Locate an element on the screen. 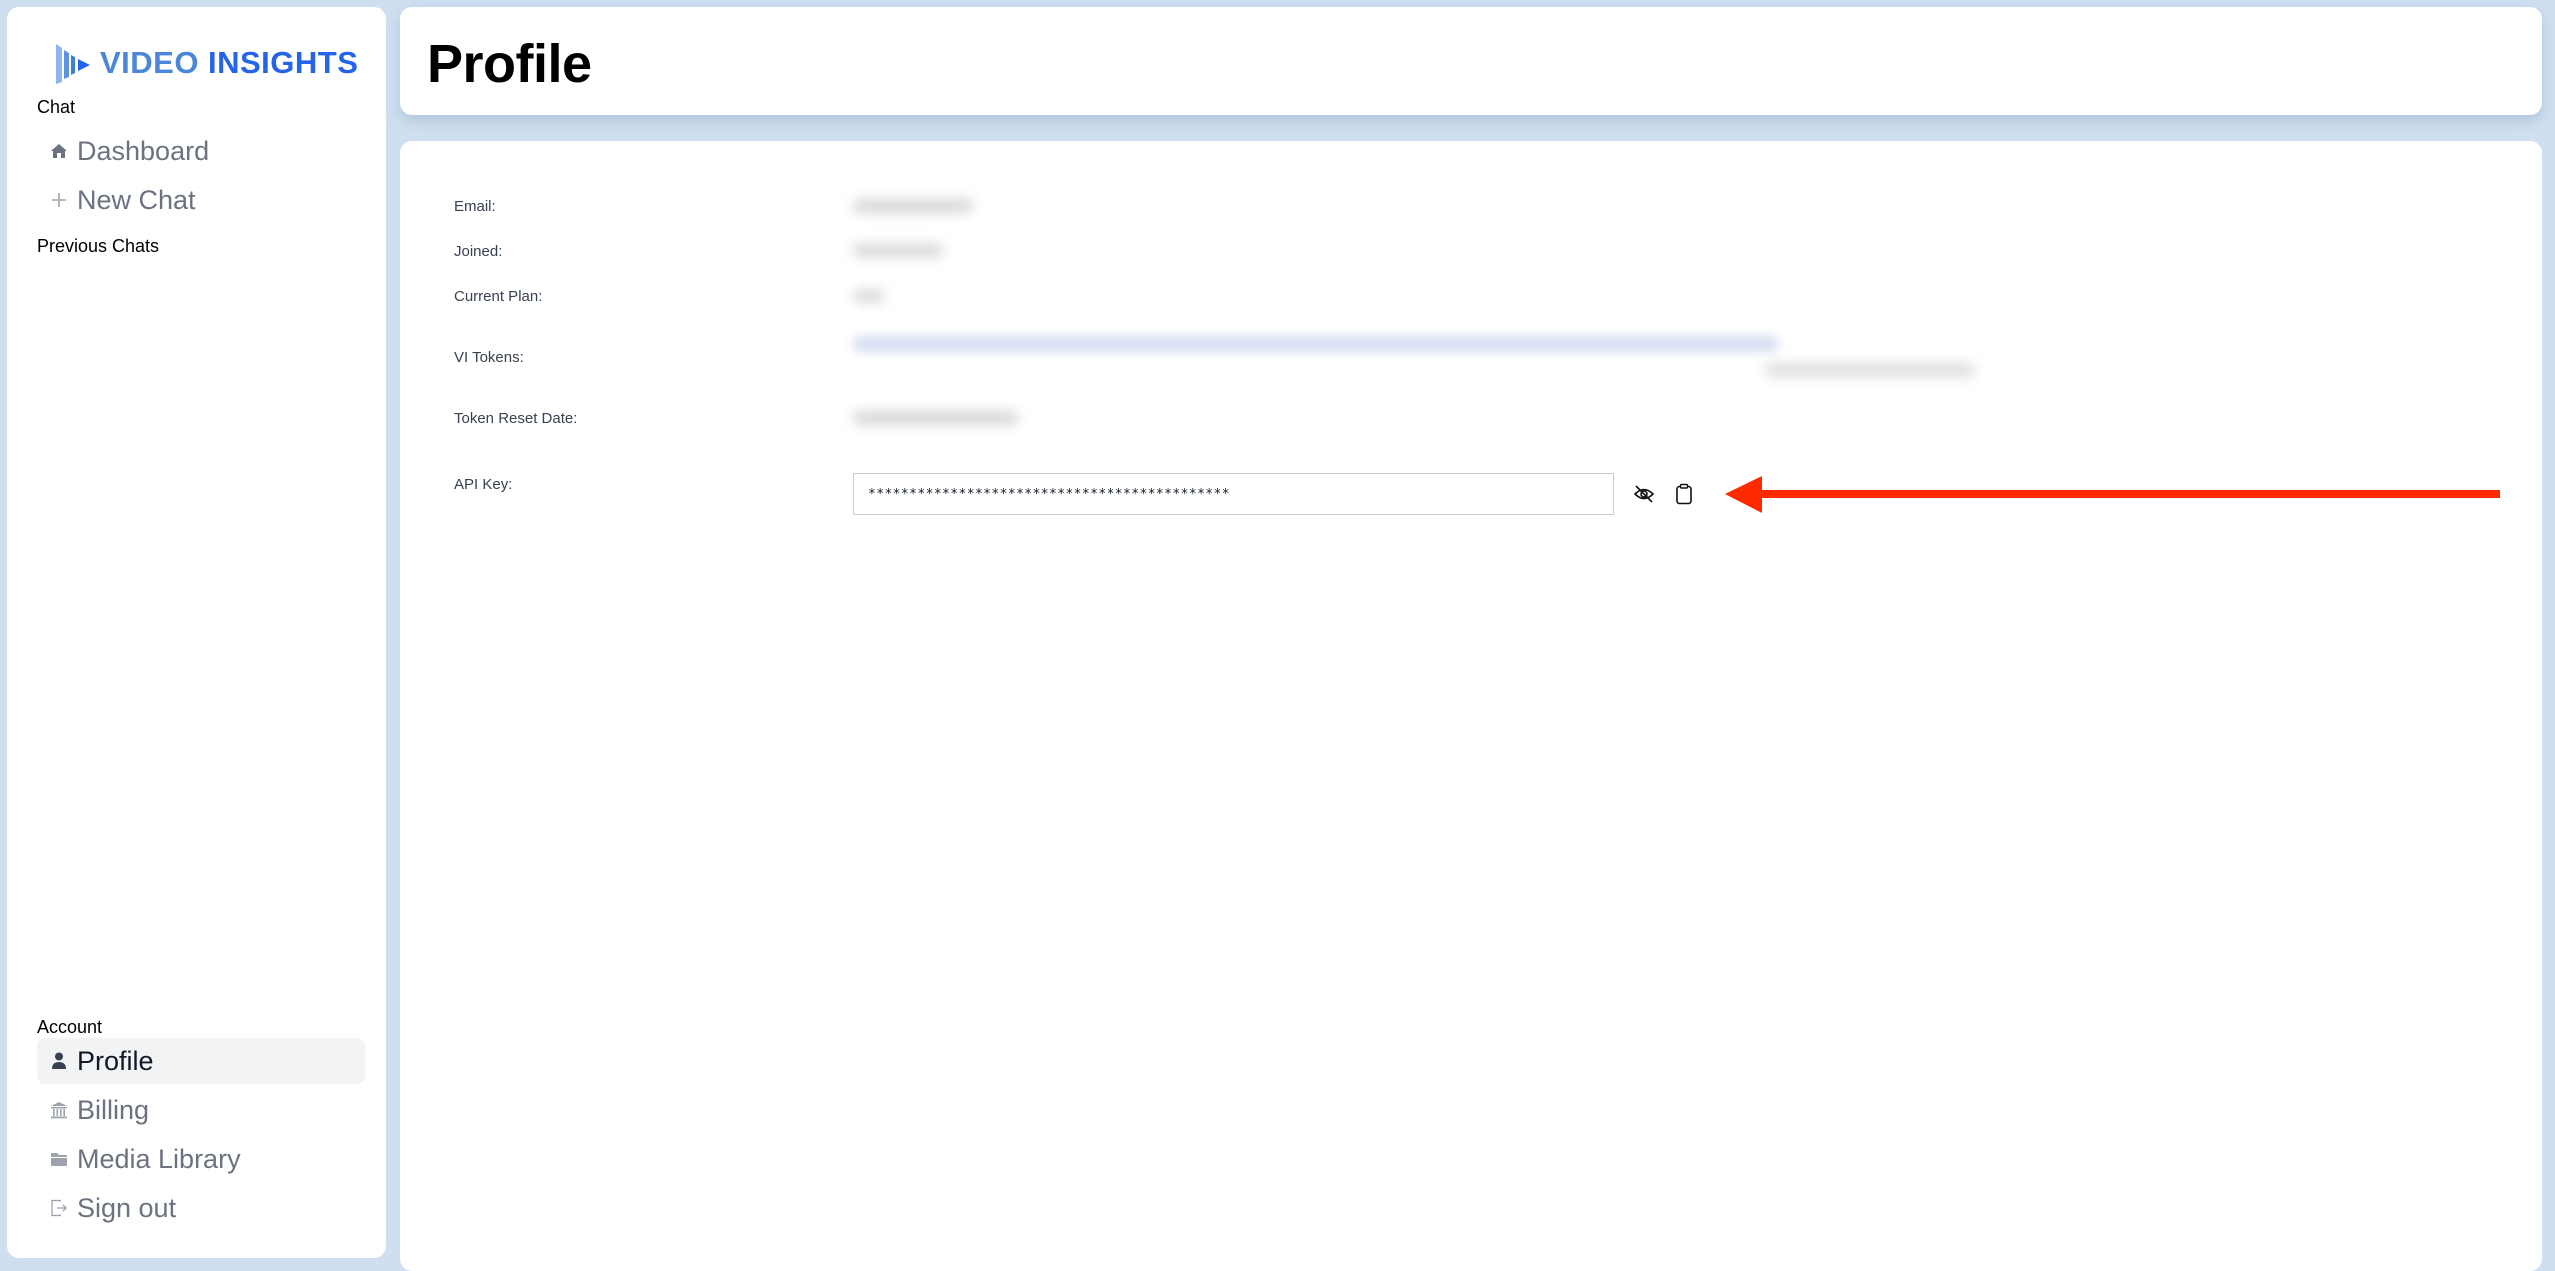 The height and width of the screenshot is (1271, 2555). annotation-arrow-shaft is located at coordinates (2130, 494).